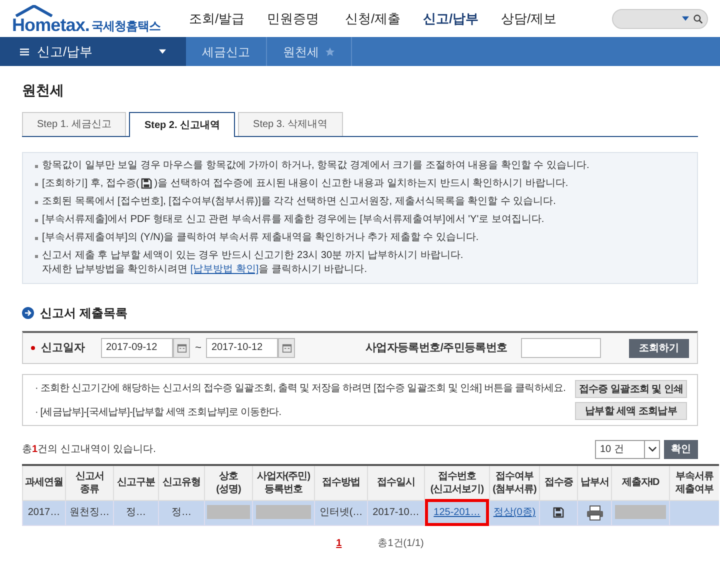 The width and height of the screenshot is (720, 566). What do you see at coordinates (90, 482) in the screenshot?
I see `column-header: 신고서 종류` at bounding box center [90, 482].